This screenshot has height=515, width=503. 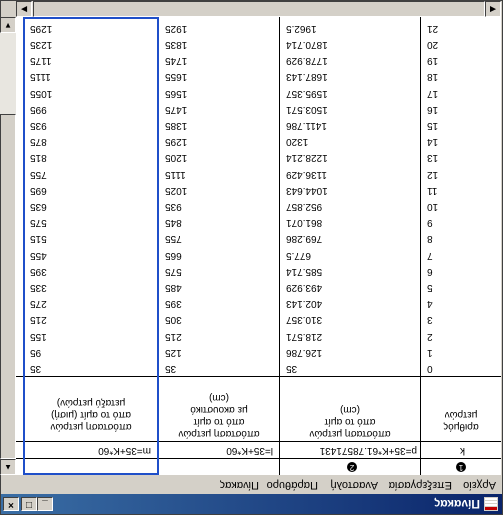 What do you see at coordinates (301, 28) in the screenshot?
I see `cell-p: 1962.5` at bounding box center [301, 28].